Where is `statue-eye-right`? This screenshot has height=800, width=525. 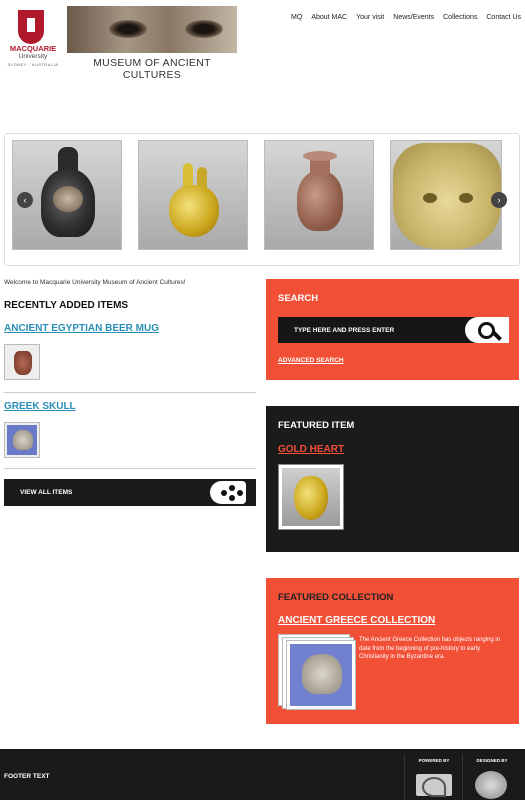 statue-eye-right is located at coordinates (204, 29).